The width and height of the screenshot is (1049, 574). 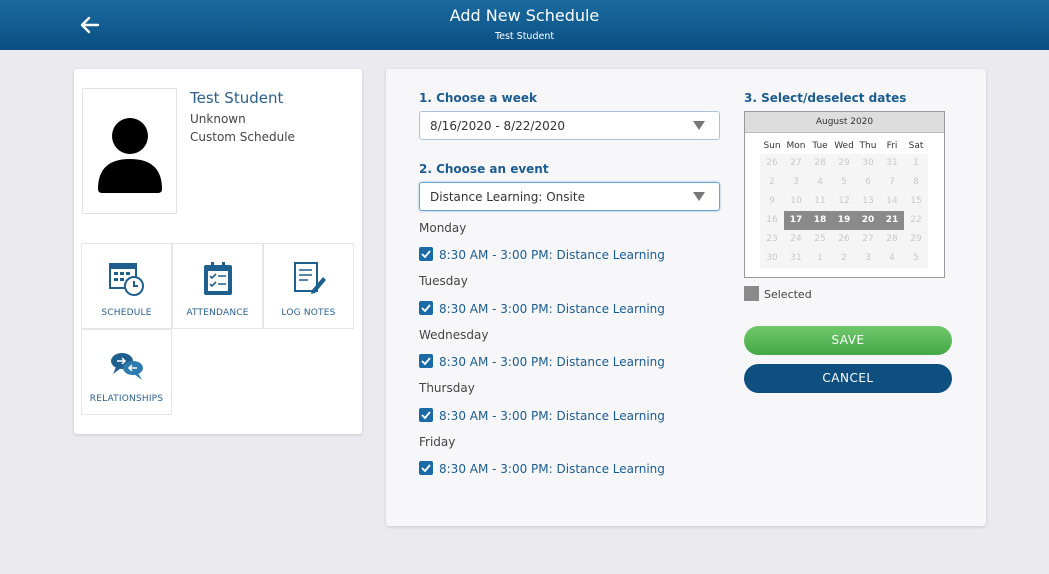 What do you see at coordinates (844, 122) in the screenshot?
I see `calendar-month: August 2020` at bounding box center [844, 122].